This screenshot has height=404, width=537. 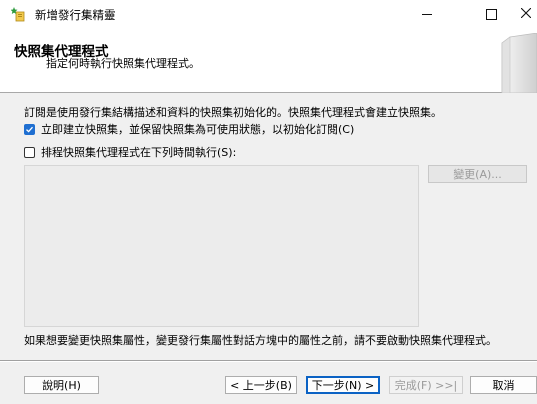 I want to click on minimize-icon, so click(x=427, y=14).